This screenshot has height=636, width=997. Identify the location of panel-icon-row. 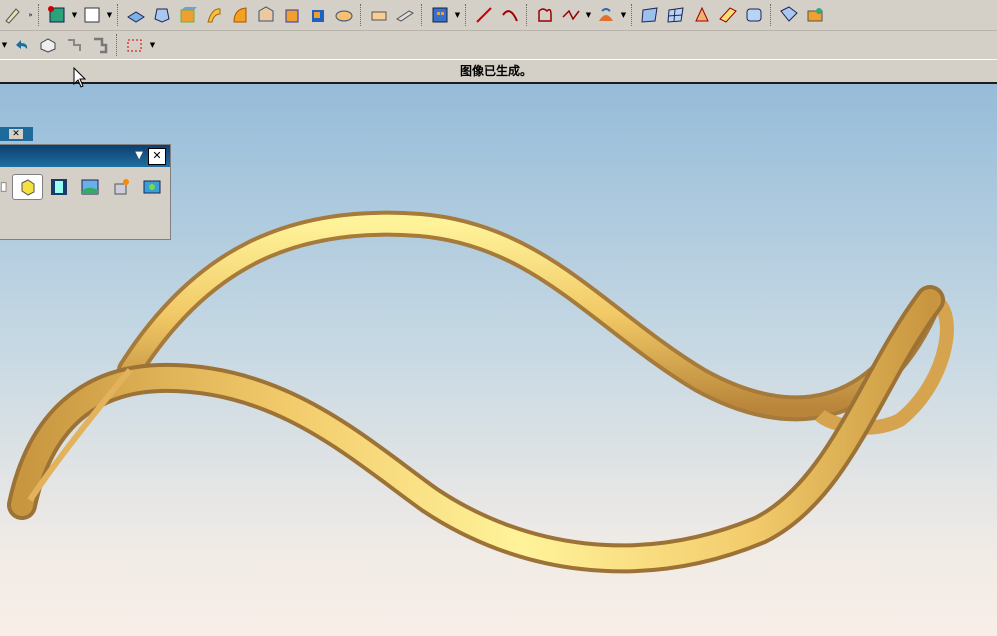
(85, 183).